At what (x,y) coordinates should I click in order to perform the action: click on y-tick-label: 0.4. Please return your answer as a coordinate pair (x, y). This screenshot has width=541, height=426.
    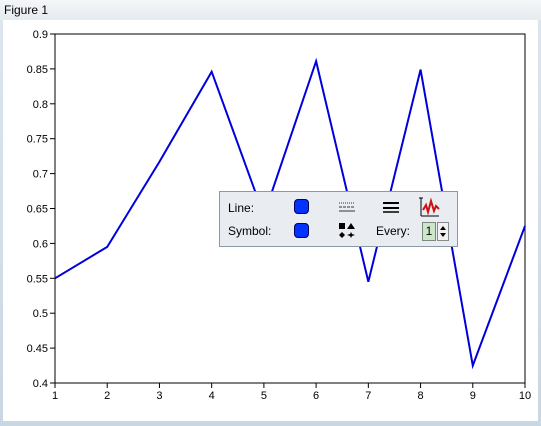
    Looking at the image, I should click on (40, 384).